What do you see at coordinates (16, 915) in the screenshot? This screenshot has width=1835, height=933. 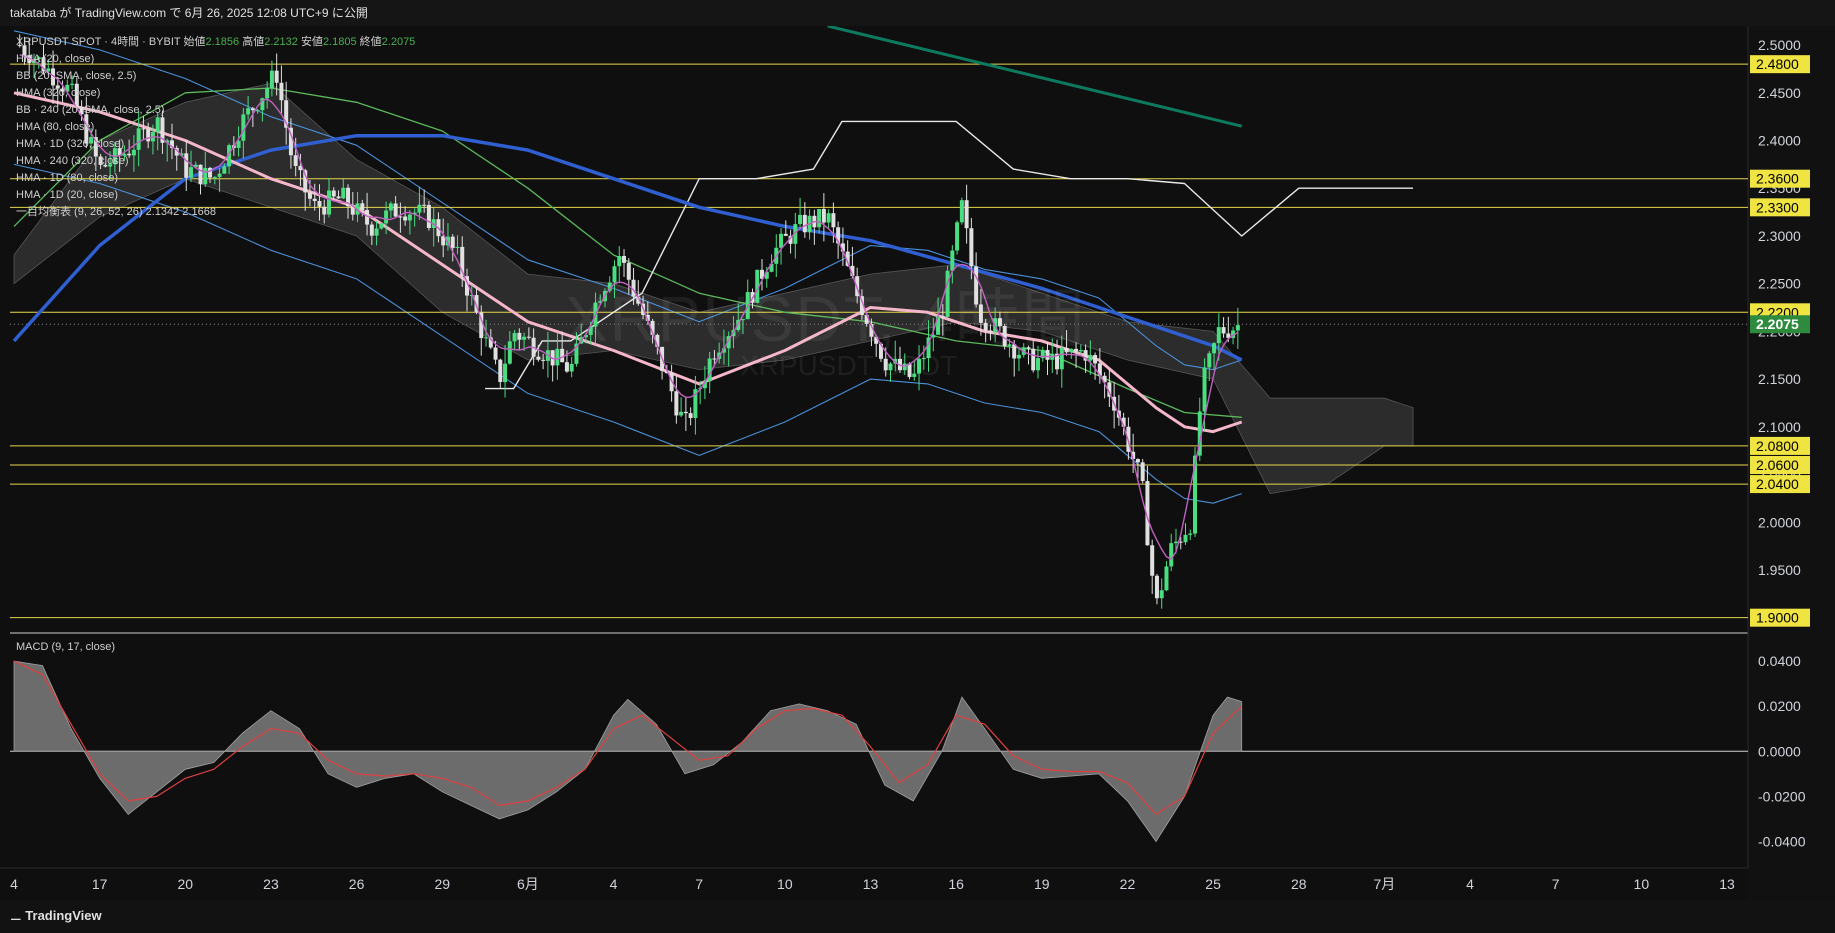 I see `tv-logo-icon: ⚊` at bounding box center [16, 915].